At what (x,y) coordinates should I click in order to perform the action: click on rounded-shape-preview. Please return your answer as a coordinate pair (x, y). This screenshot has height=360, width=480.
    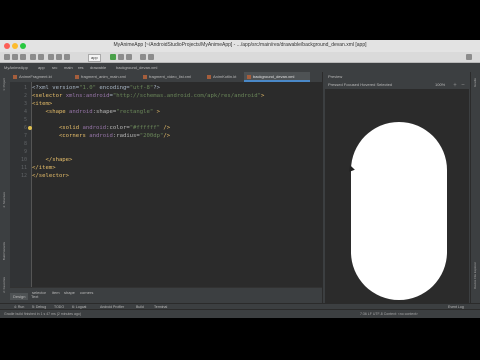
    Looking at the image, I should click on (399, 211).